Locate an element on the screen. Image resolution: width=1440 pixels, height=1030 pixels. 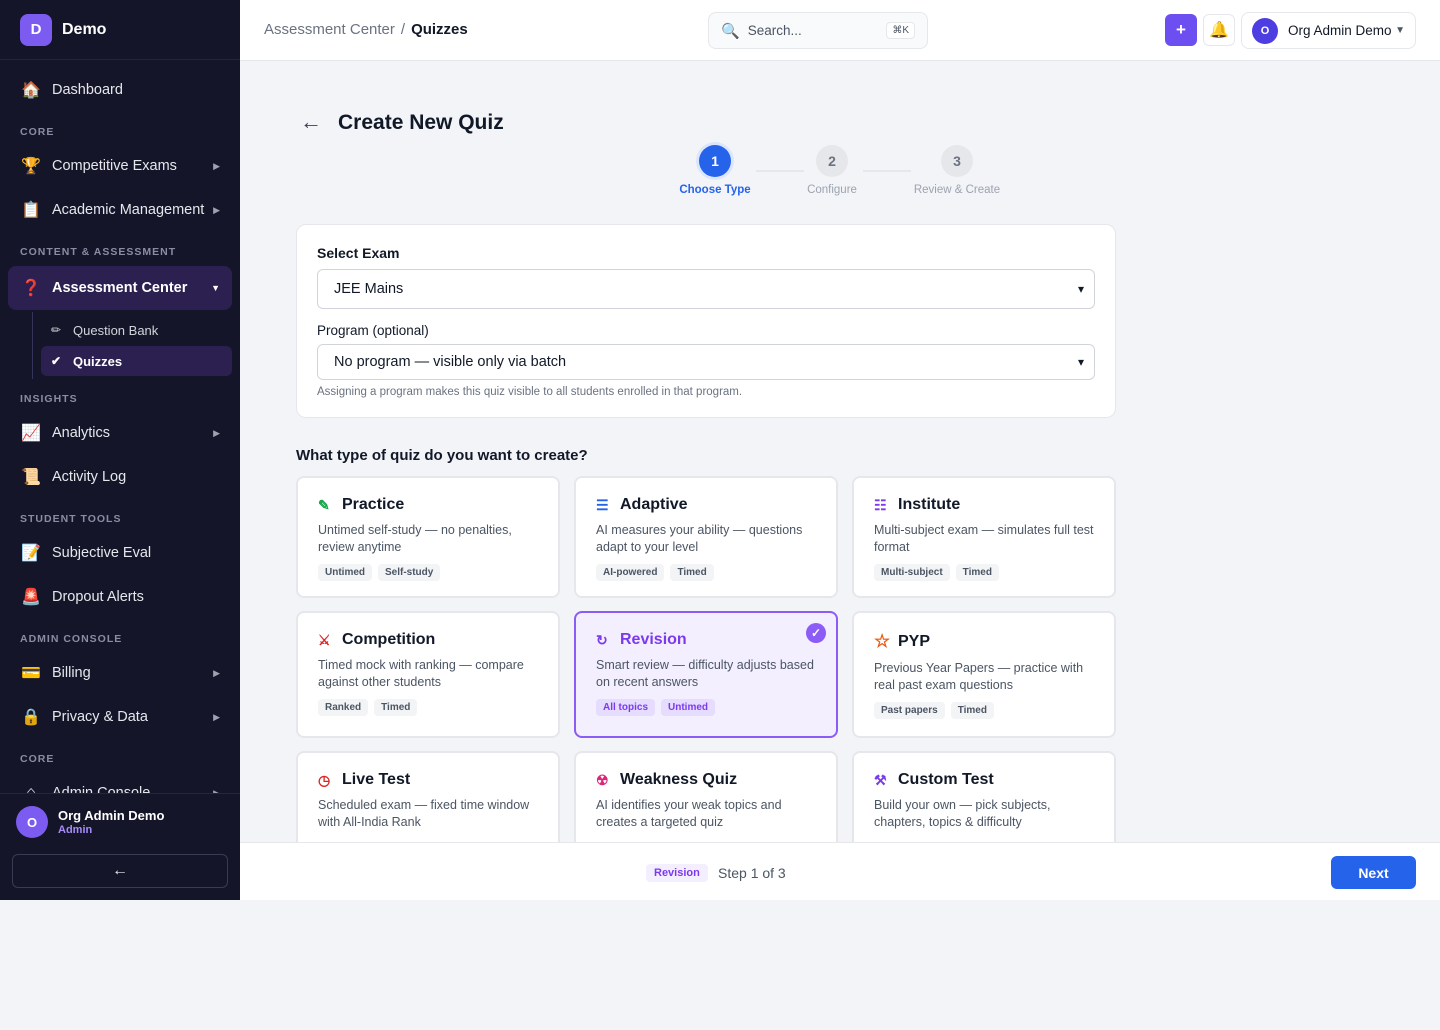
sidebar-item-privacy: 🔒 Privacy & Data ▶ is located at coordinates (120, 717).